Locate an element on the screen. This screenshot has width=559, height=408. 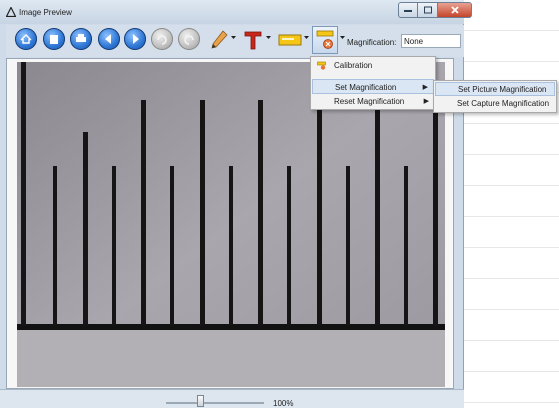
open-button is located at coordinates (54, 39).